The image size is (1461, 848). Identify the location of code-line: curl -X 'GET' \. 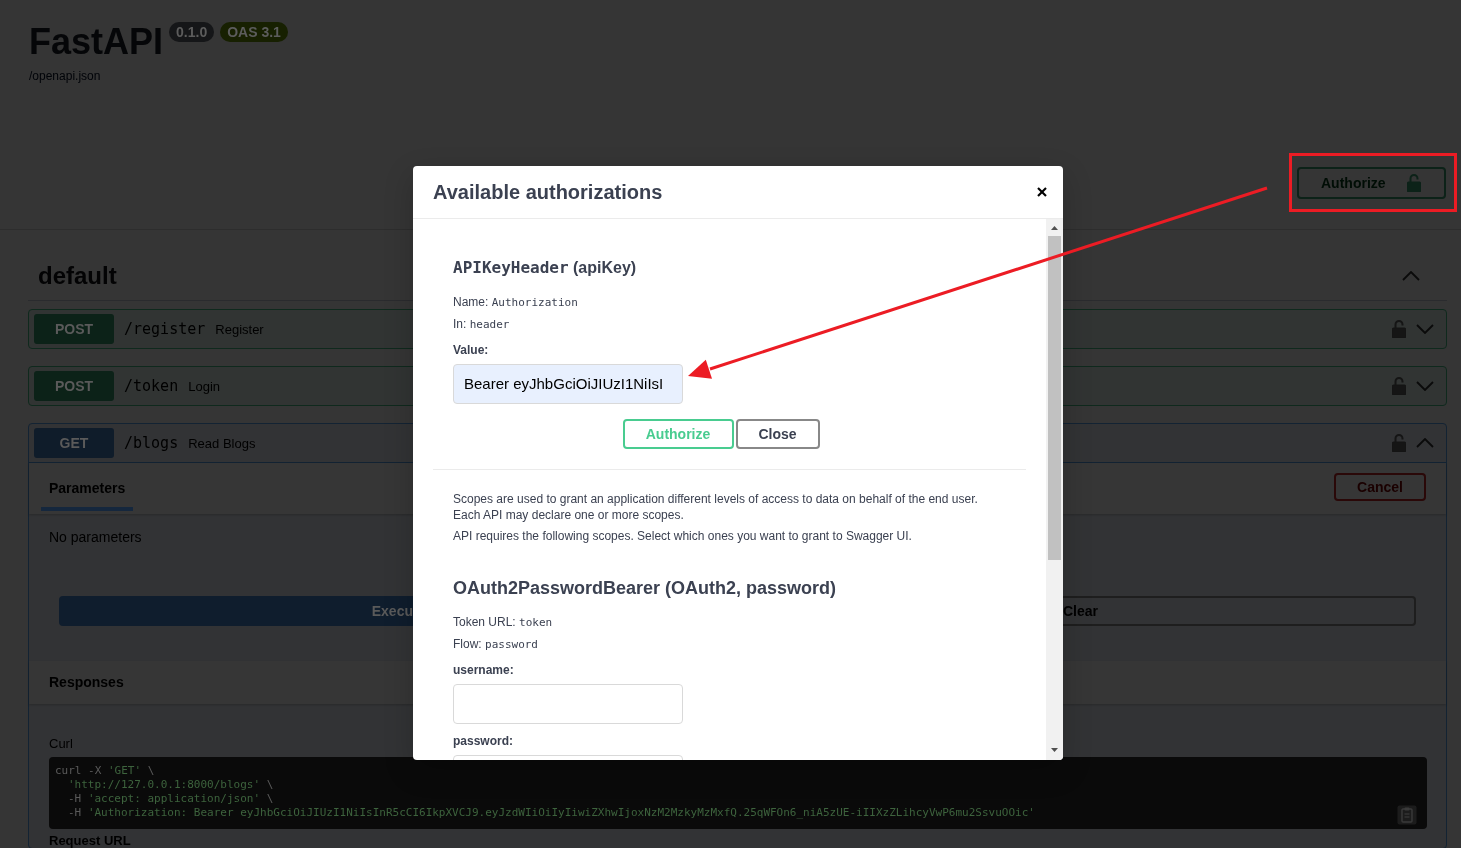
(105, 771).